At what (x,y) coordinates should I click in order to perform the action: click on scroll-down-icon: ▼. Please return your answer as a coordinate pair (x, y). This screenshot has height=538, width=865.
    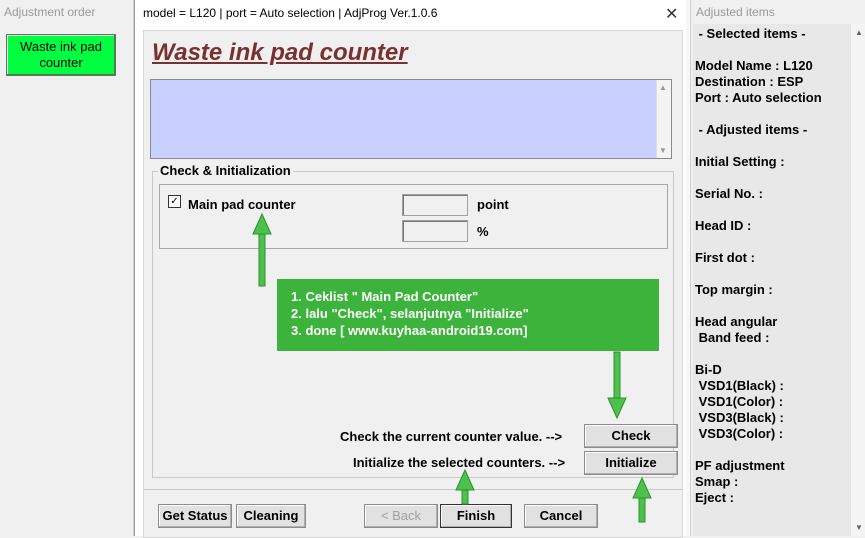
    Looking at the image, I should click on (859, 527).